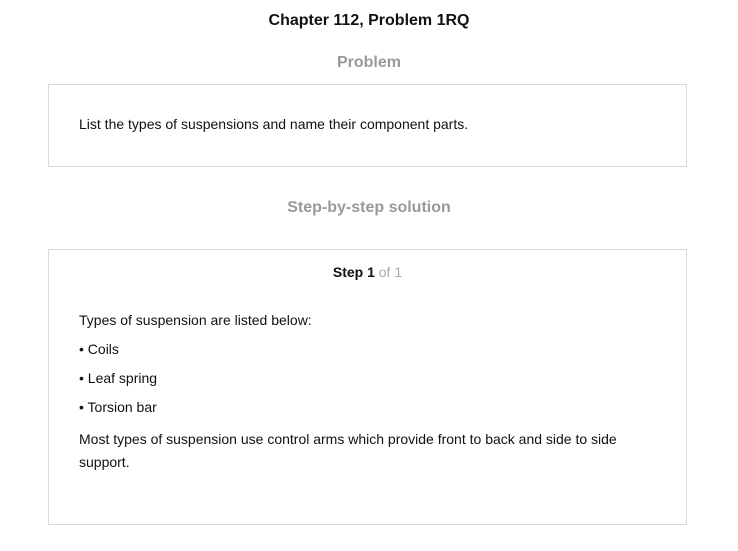  What do you see at coordinates (99, 349) in the screenshot?
I see `list-item: • Coils` at bounding box center [99, 349].